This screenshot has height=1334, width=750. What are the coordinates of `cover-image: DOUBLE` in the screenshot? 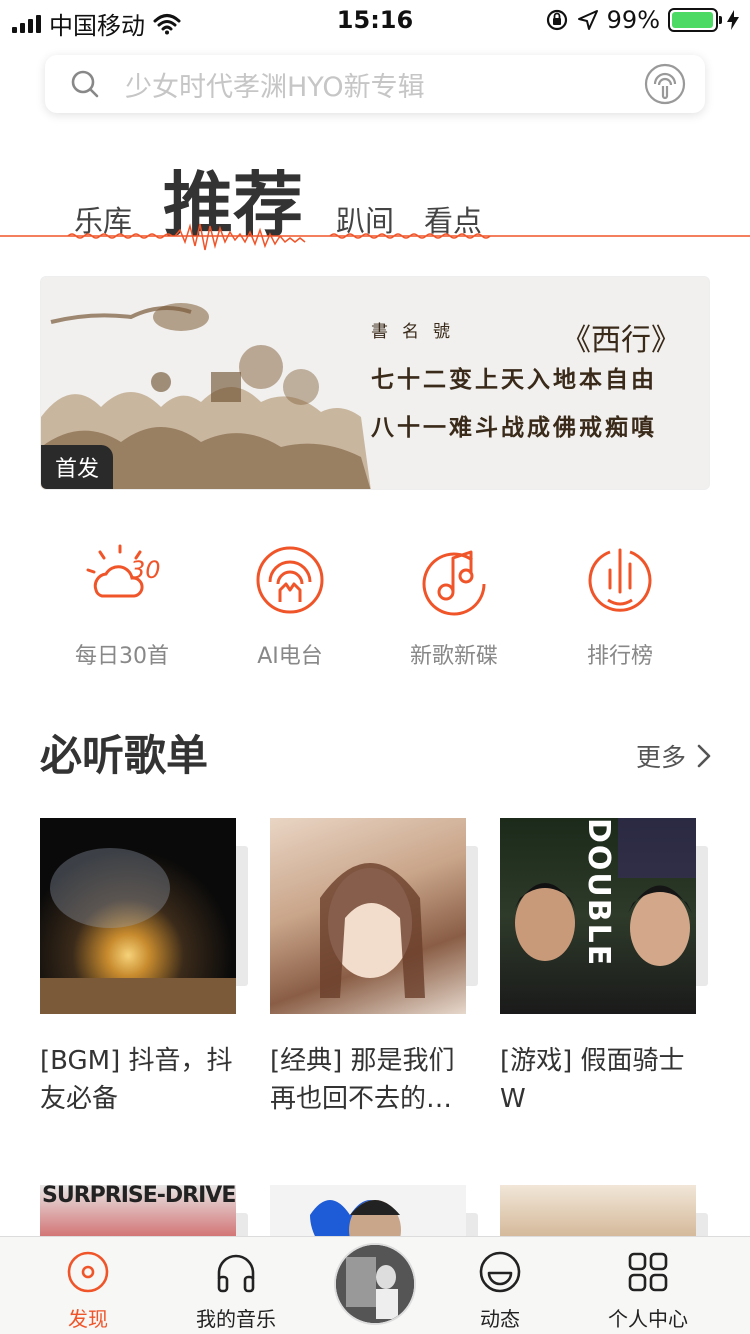 It's located at (598, 916).